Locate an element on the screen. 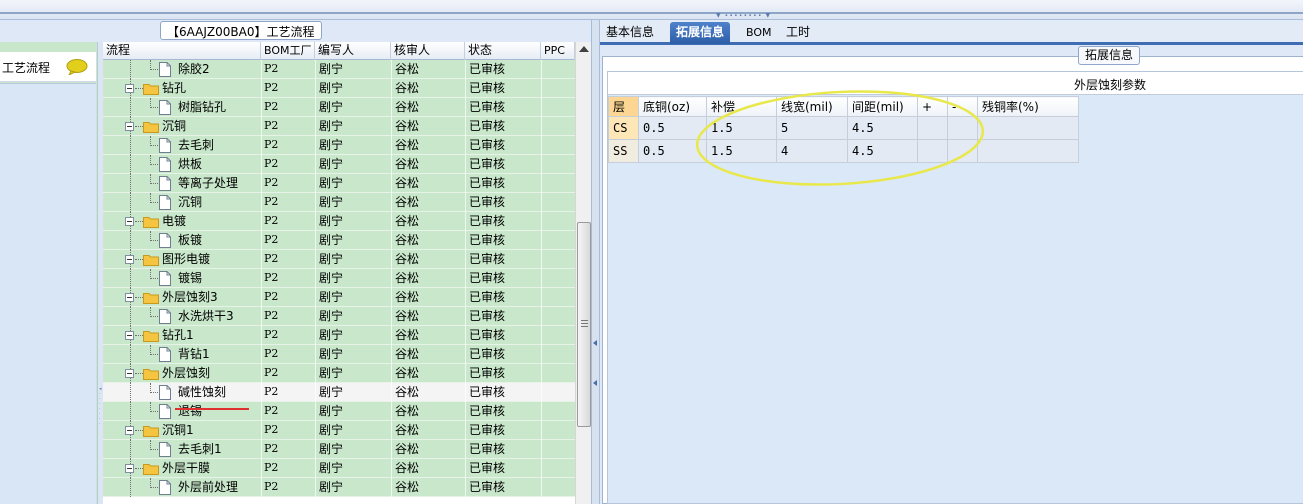  table-row: 碱性蚀刻 P2 剧宁 谷松 已审核 is located at coordinates (339, 392).